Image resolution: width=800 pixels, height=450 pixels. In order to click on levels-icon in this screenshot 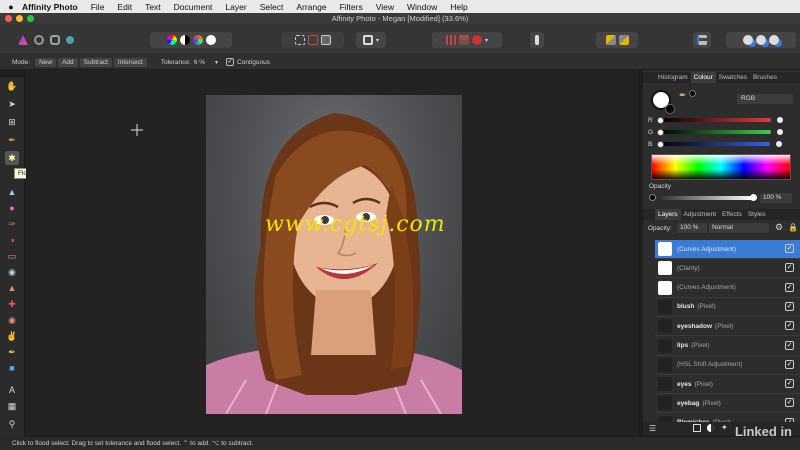, I will do `click(184, 40)`.